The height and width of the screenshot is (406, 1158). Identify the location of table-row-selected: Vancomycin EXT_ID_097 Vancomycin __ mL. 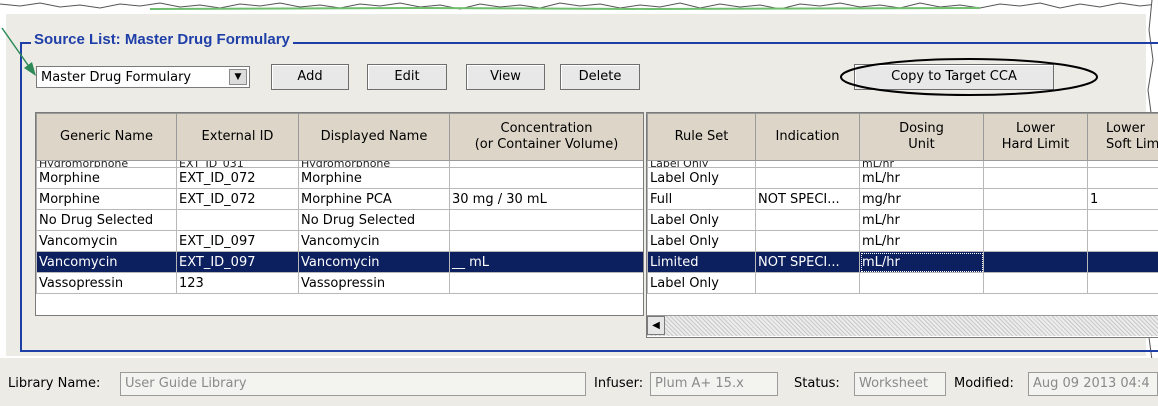
(339, 262).